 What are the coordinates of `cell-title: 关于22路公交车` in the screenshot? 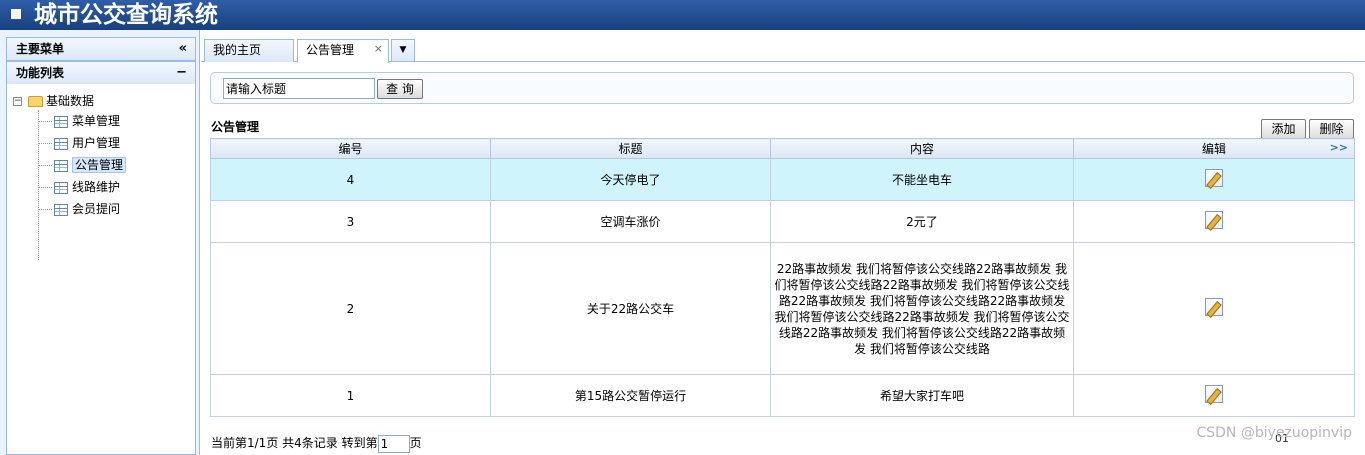 It's located at (630, 308).